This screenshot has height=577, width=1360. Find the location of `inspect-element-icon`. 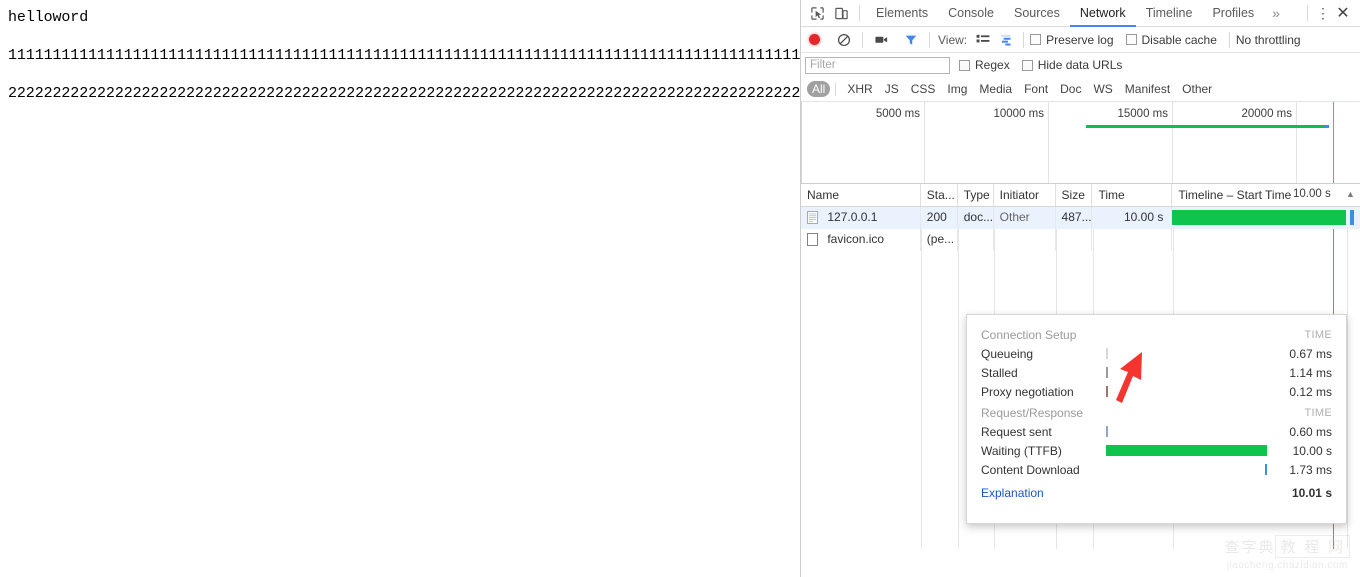

inspect-element-icon is located at coordinates (817, 13).